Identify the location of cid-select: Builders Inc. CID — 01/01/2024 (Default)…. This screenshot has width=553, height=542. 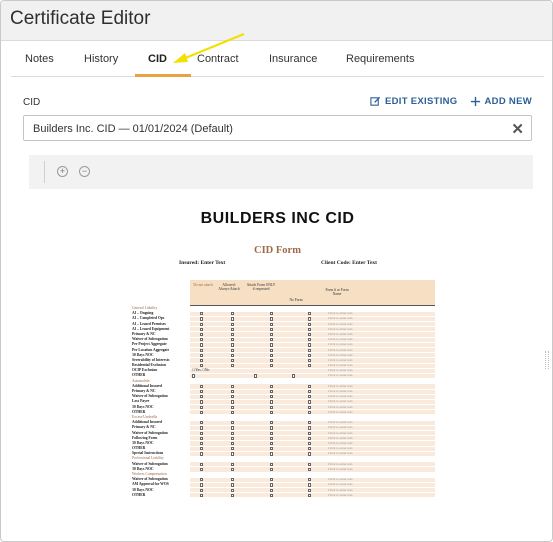
(277, 128).